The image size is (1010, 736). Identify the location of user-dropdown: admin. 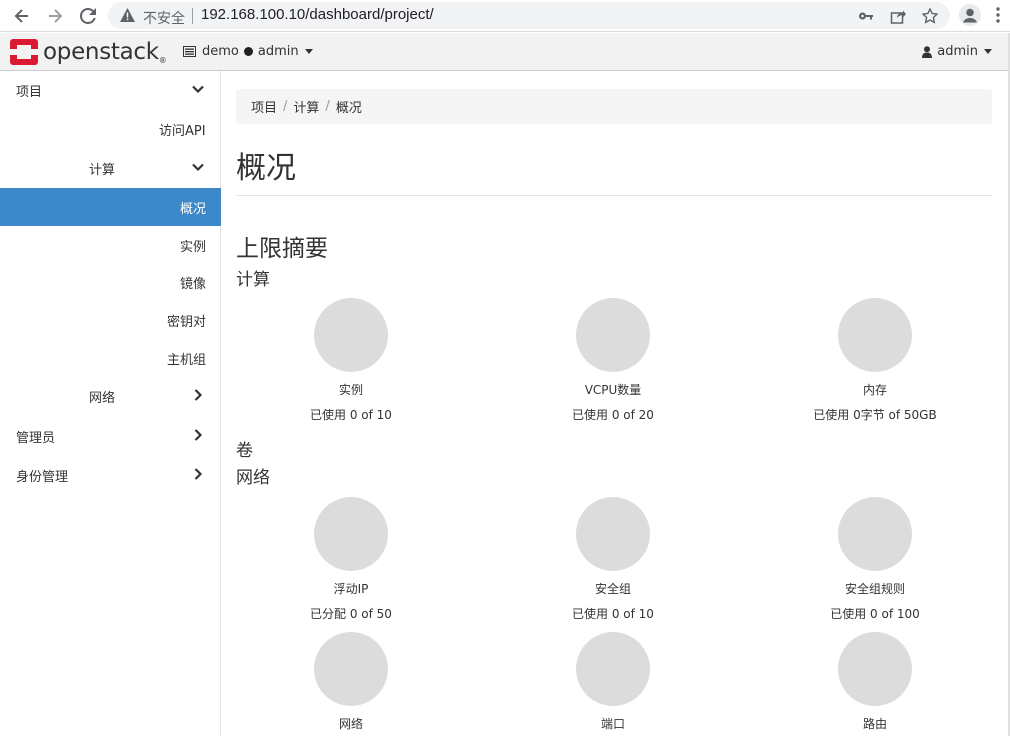
(957, 51).